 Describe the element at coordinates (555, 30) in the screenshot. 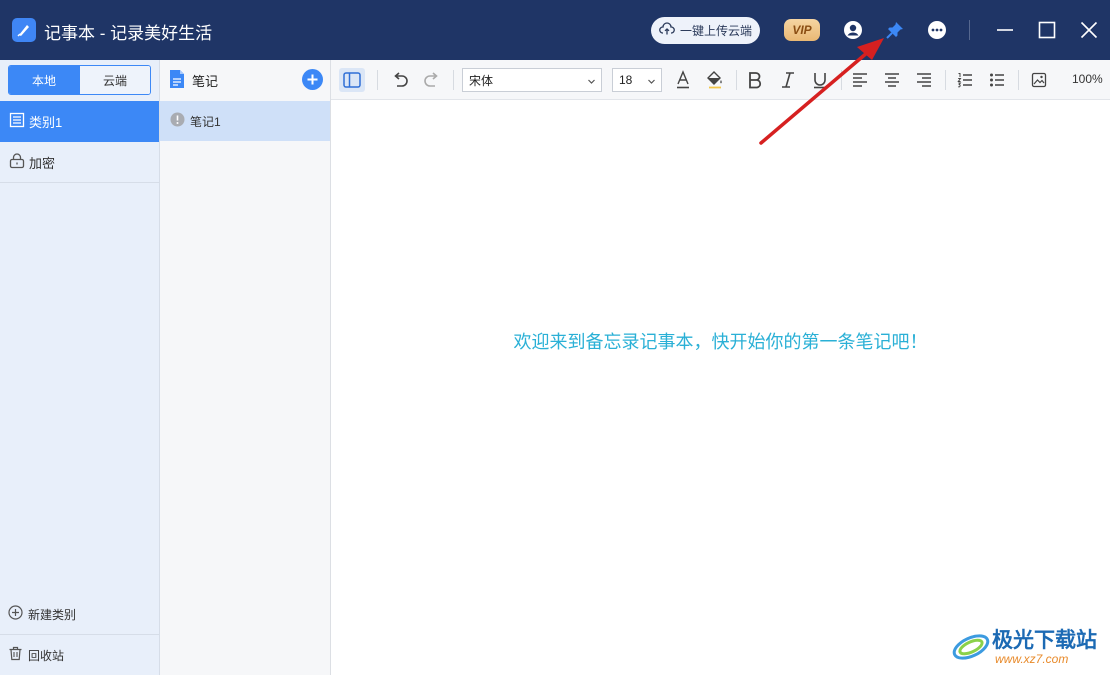

I see `title-bar: 记事本 - 记录美好生活 一键上传云端 VIP` at that location.